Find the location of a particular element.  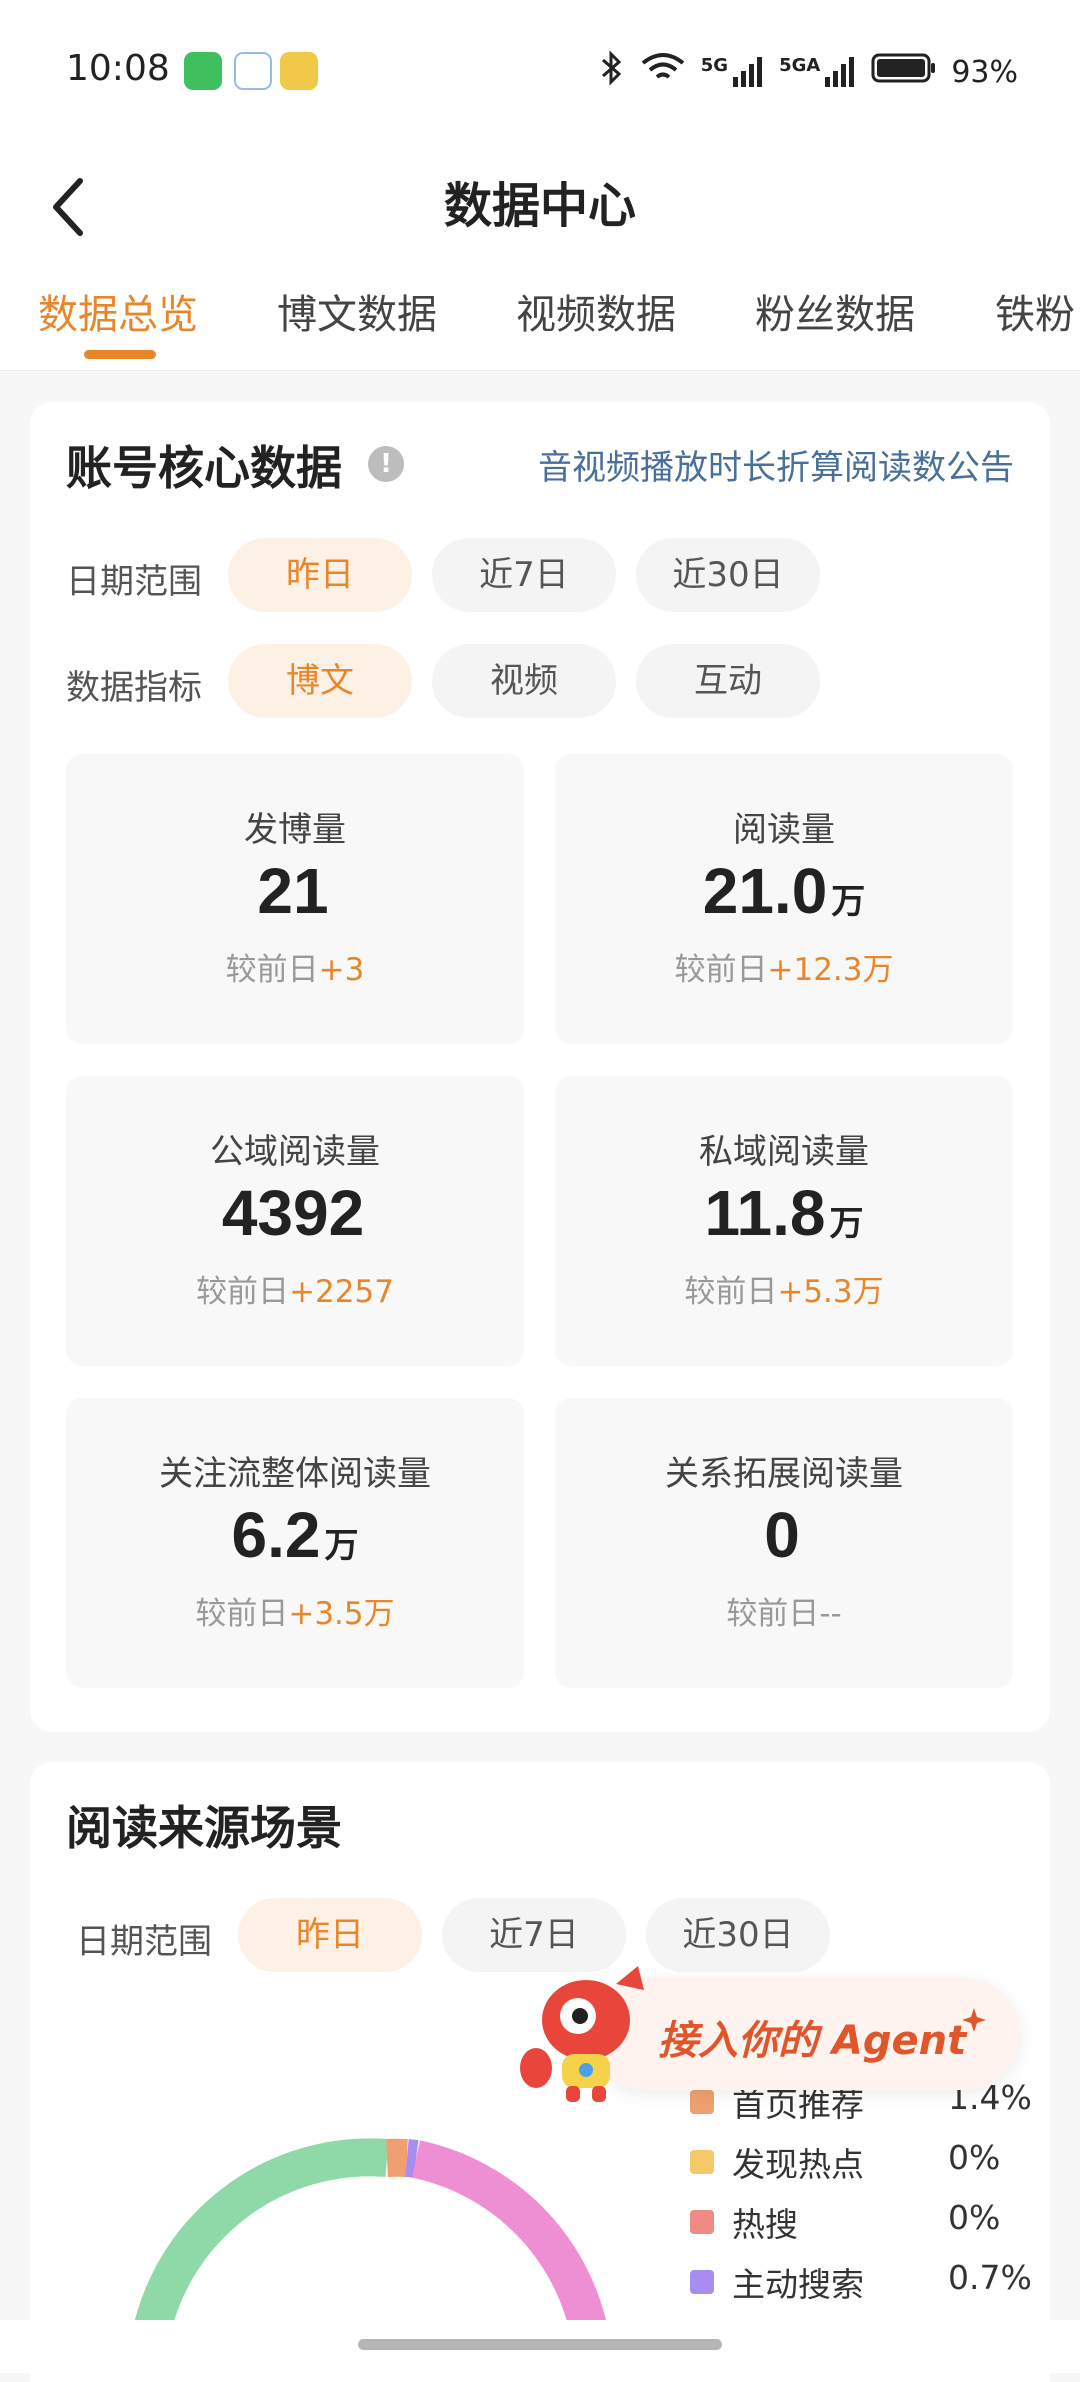

metric-number: 0 is located at coordinates (782, 1535).